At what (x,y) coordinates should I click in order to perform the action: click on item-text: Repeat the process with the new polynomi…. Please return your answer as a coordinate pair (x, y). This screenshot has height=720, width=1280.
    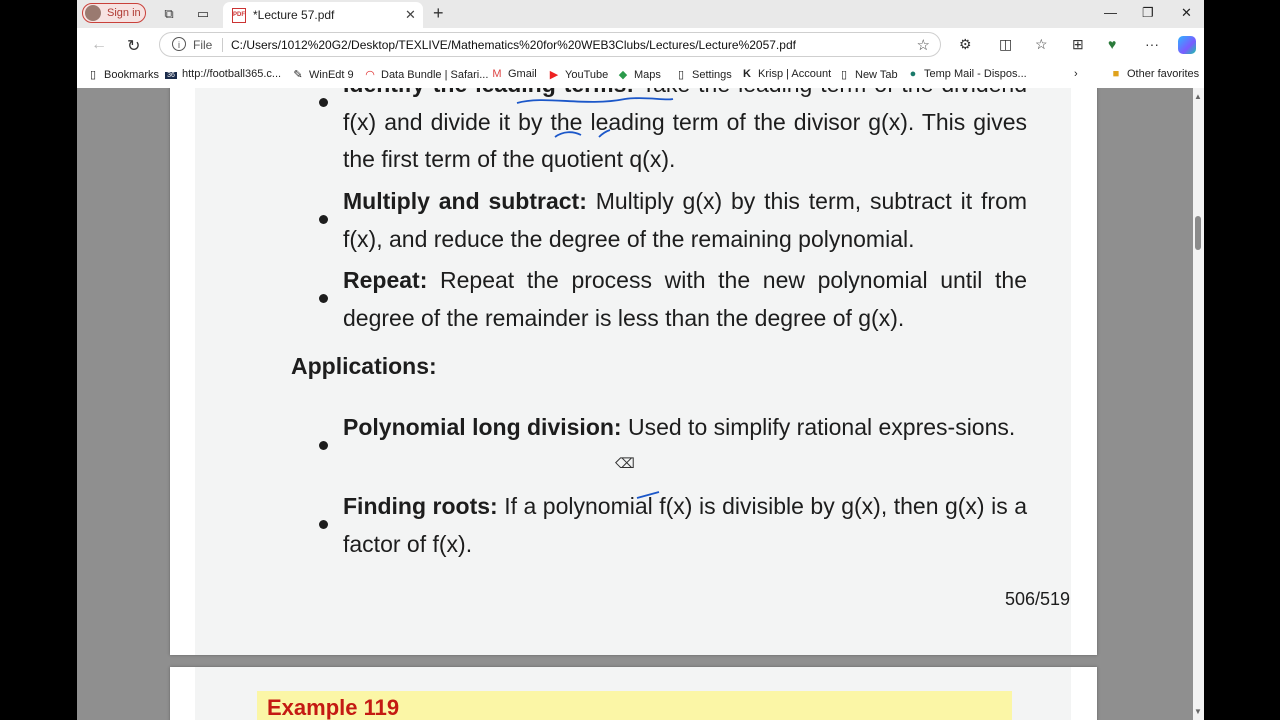
    Looking at the image, I should click on (685, 299).